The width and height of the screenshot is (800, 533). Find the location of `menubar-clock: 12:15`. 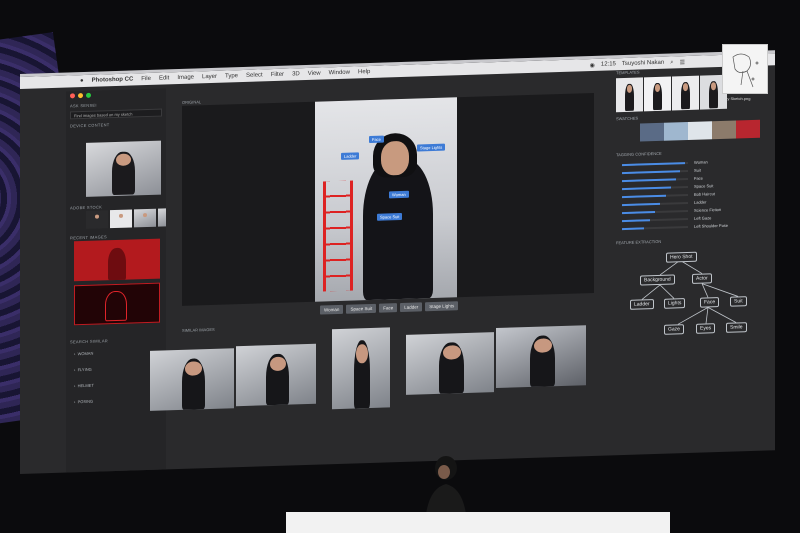

menubar-clock: 12:15 is located at coordinates (608, 64).